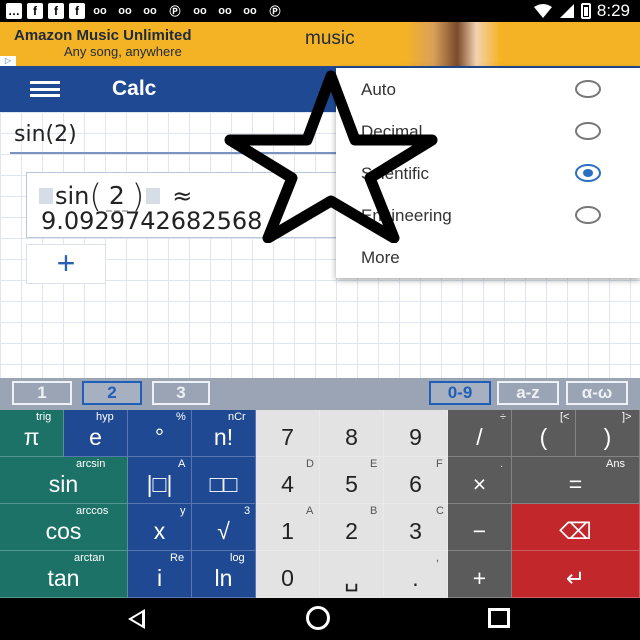 The height and width of the screenshot is (640, 640). What do you see at coordinates (440, 511) in the screenshot?
I see `key-sub-label: C` at bounding box center [440, 511].